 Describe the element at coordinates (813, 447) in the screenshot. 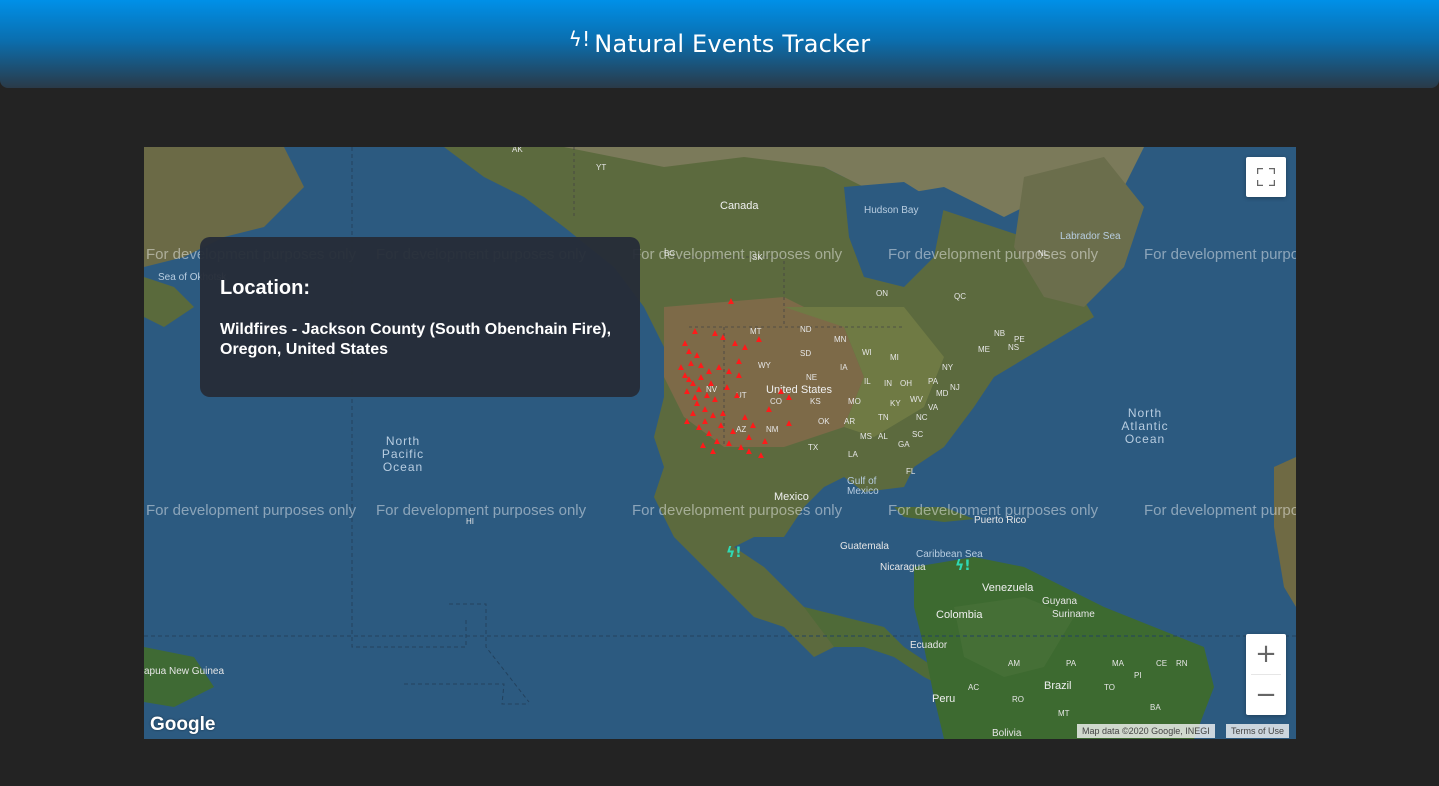

I see `map-label-region: TX` at that location.